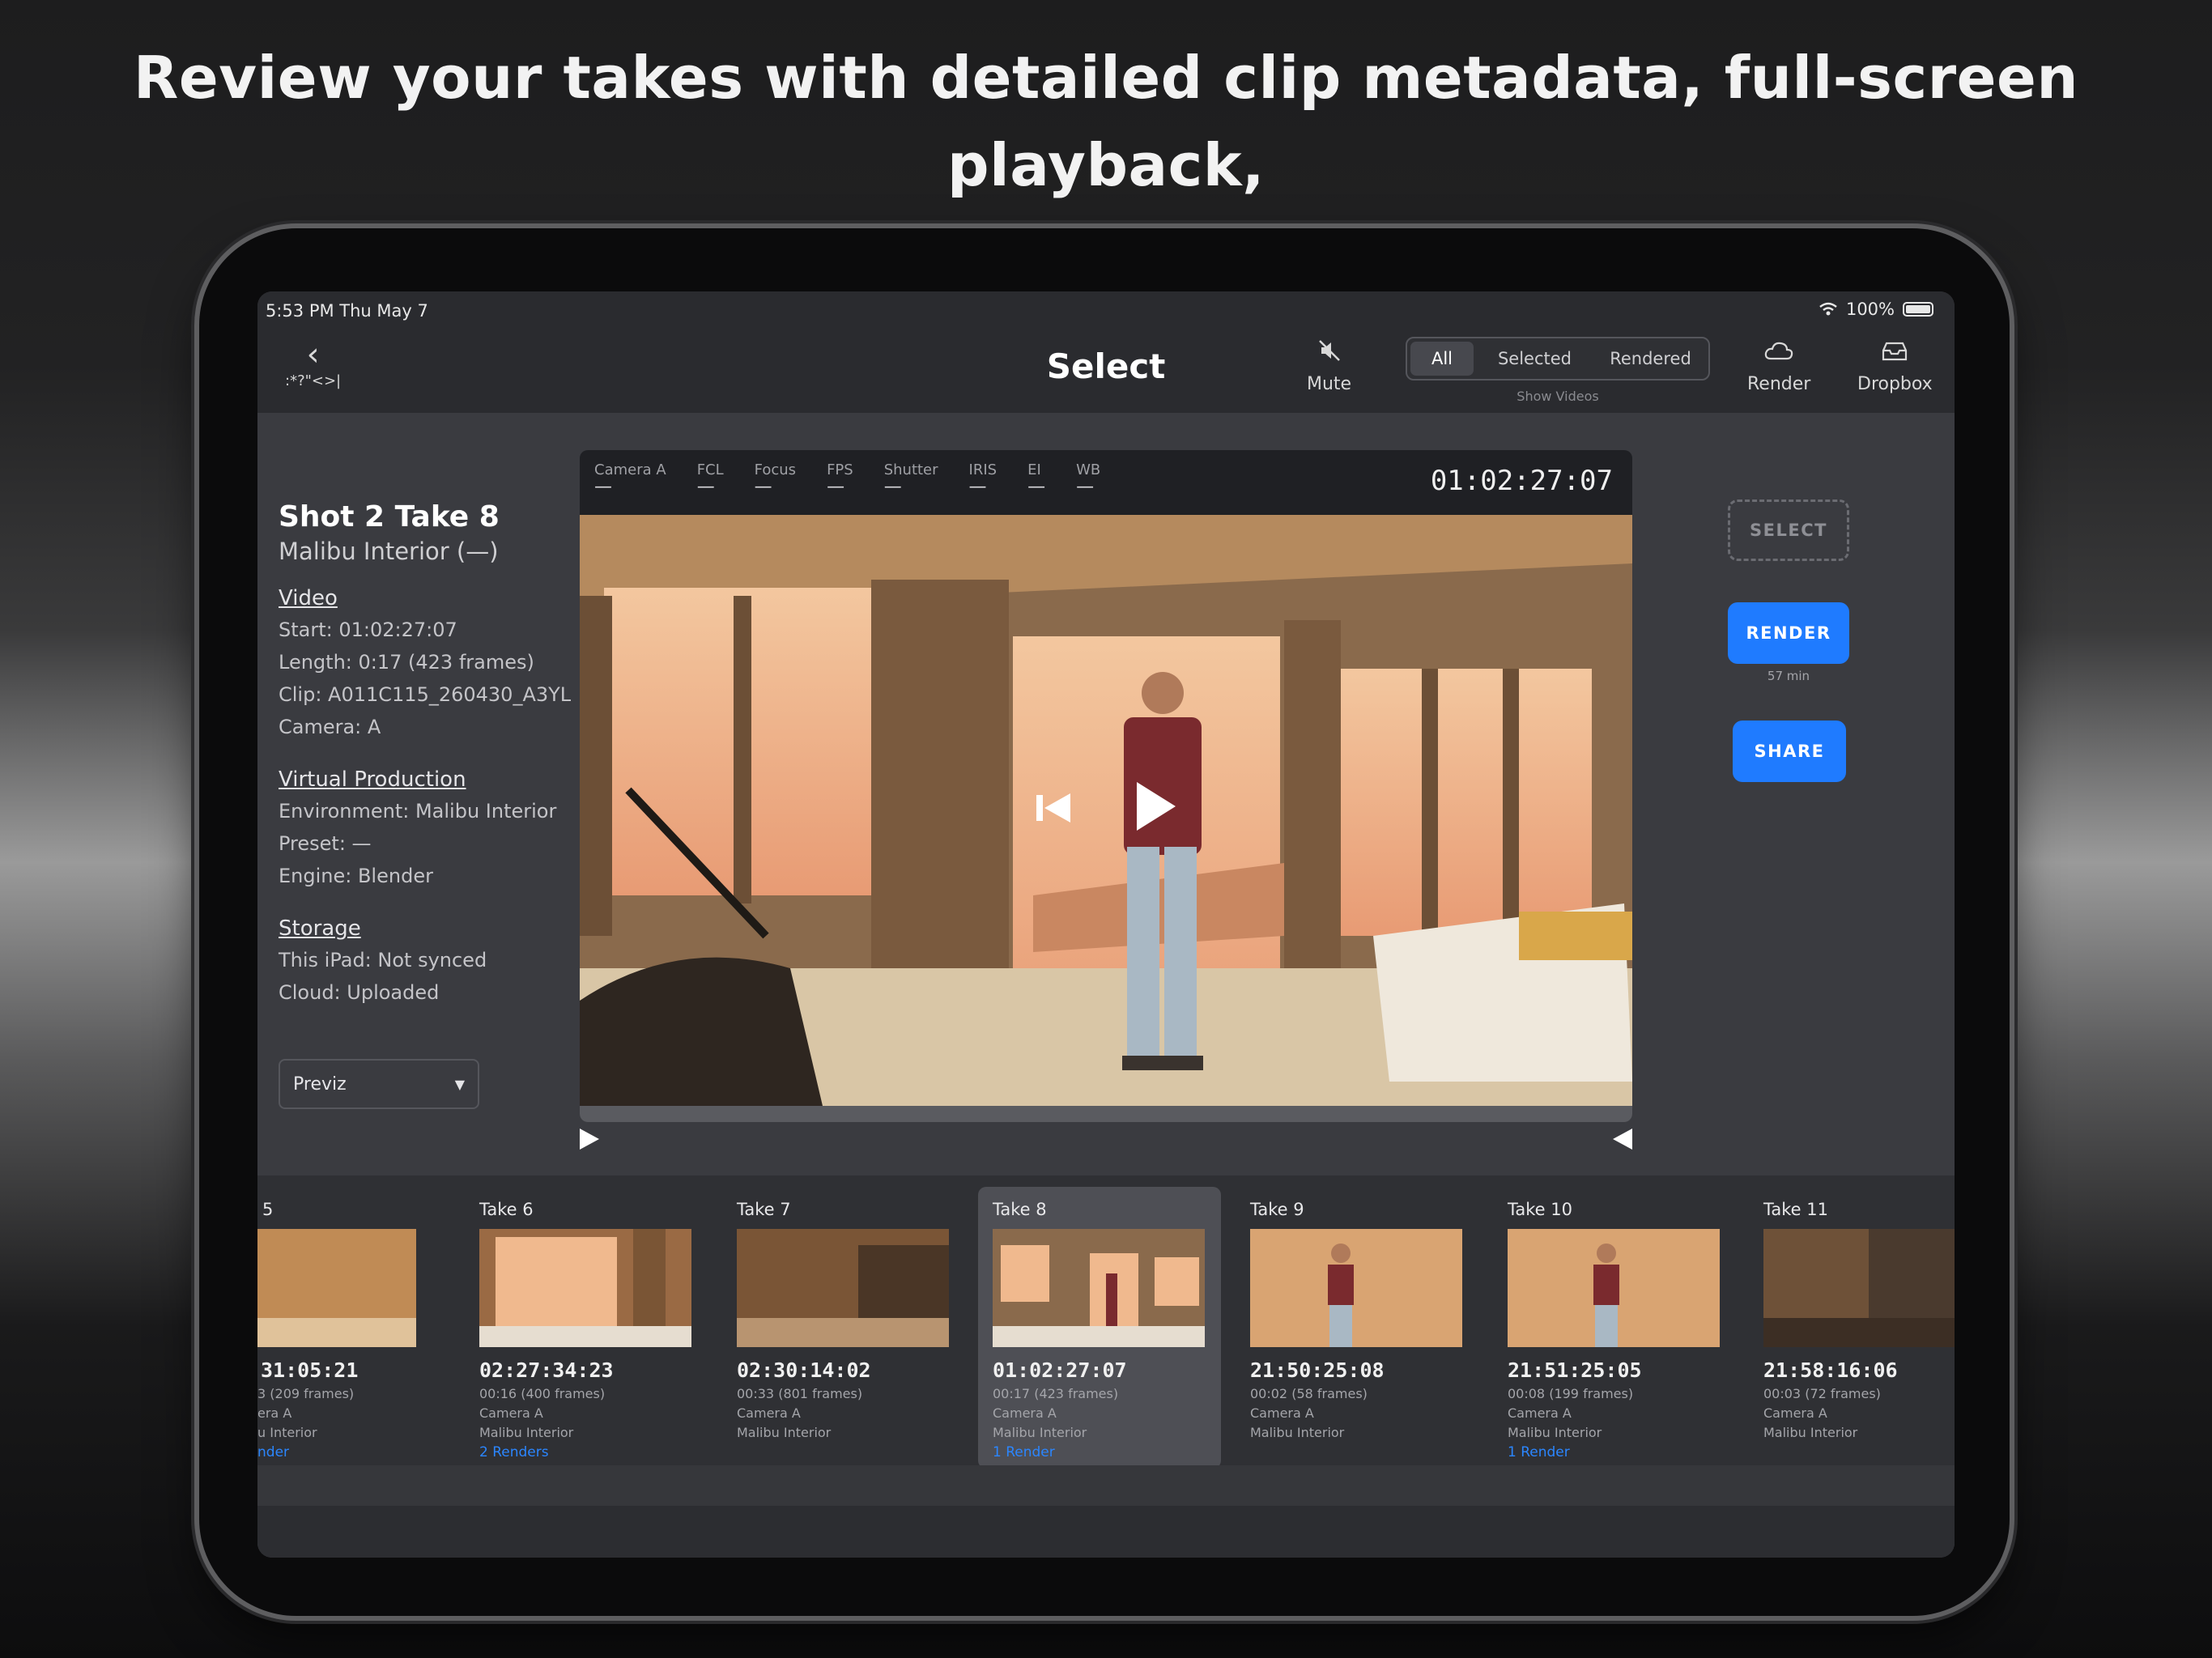 Image resolution: width=2212 pixels, height=1658 pixels. What do you see at coordinates (514, 1452) in the screenshot?
I see `take-renders-link: 2 Renders` at bounding box center [514, 1452].